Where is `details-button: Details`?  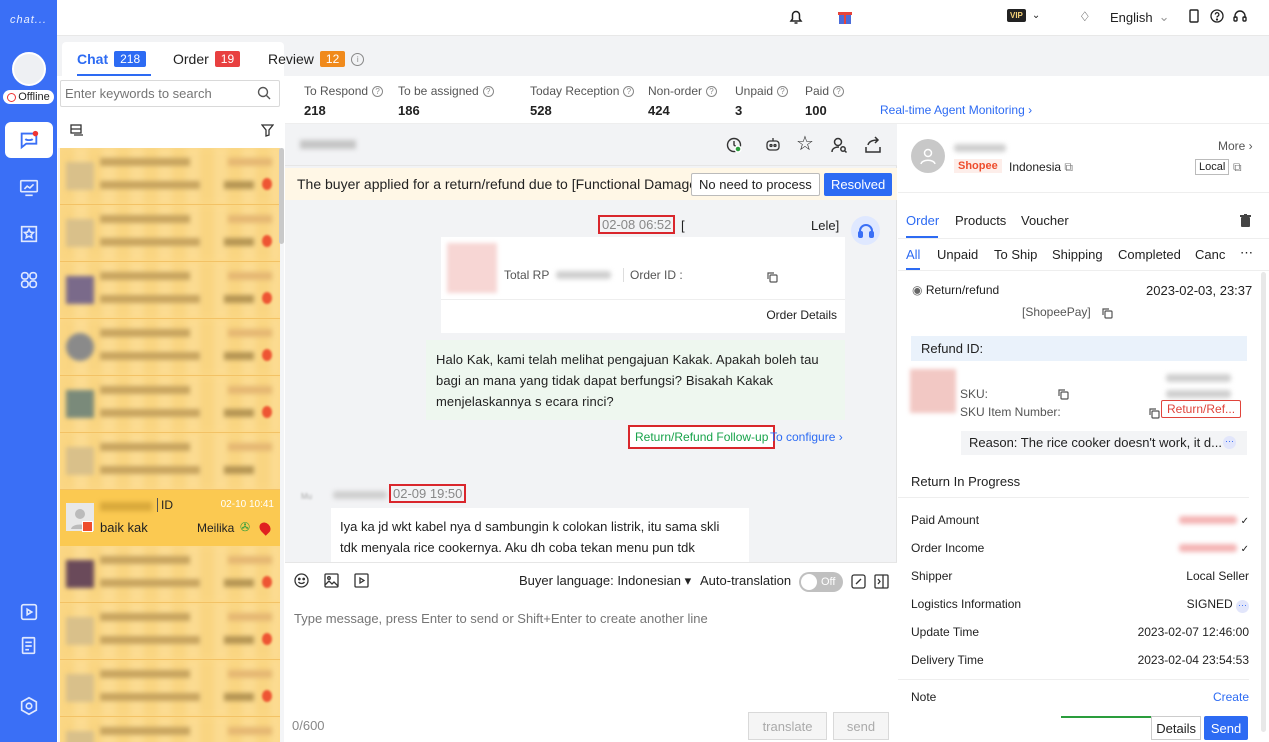 details-button: Details is located at coordinates (1176, 728).